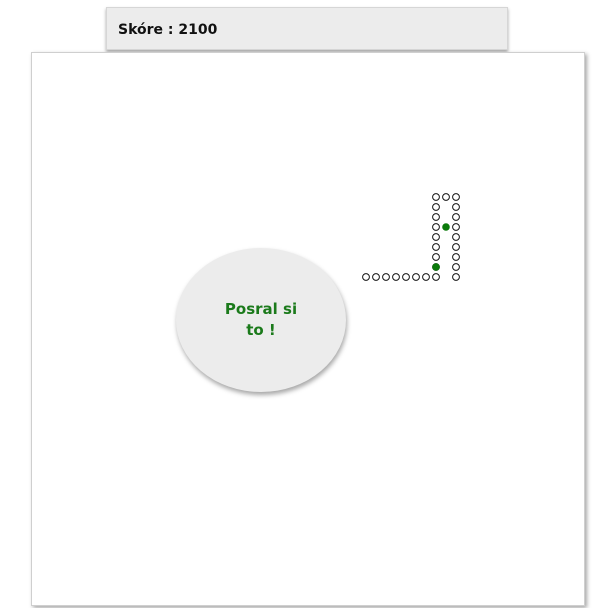 The height and width of the screenshot is (608, 601). I want to click on score-label: Skóre : 2100, so click(168, 30).